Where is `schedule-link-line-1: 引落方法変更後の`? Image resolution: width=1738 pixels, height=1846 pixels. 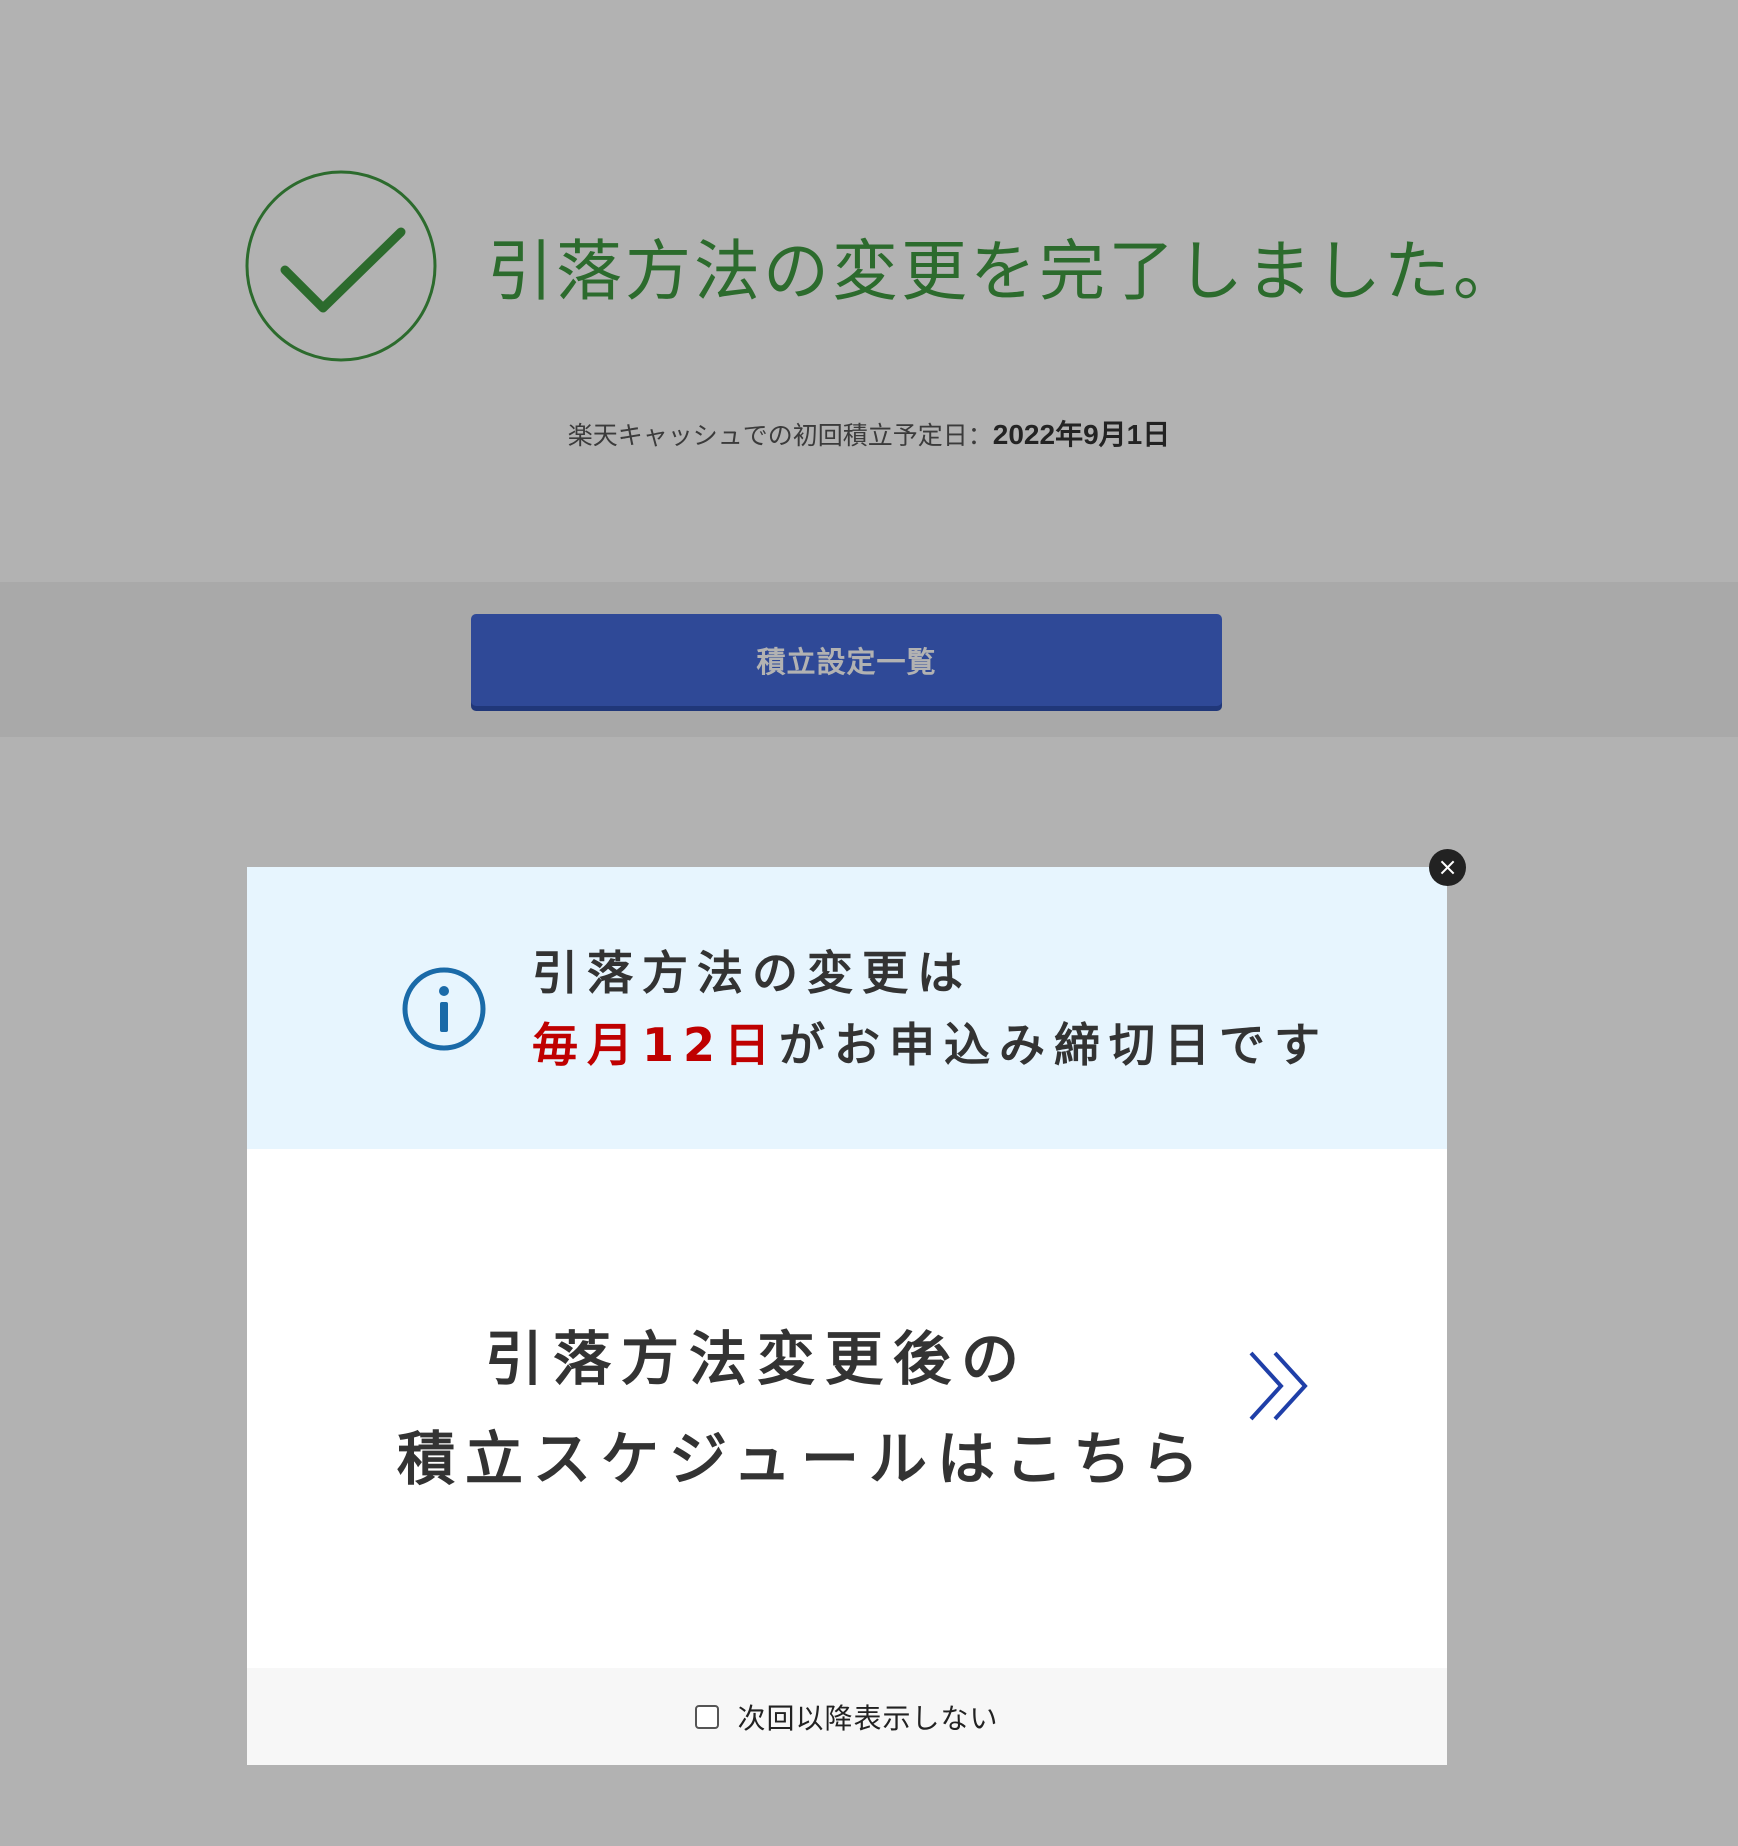
schedule-link-line-1: 引落方法変更後の is located at coordinates (756, 1359).